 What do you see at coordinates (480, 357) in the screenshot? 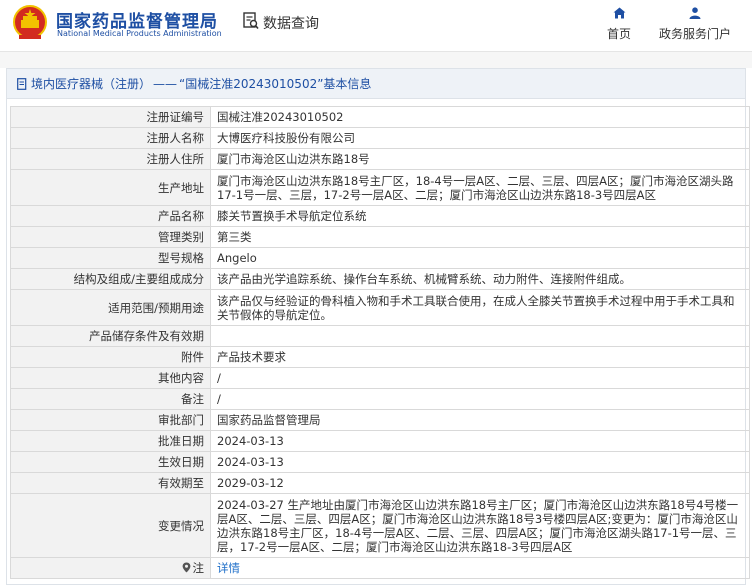
I see `row-value: 产品技术要求` at bounding box center [480, 357].